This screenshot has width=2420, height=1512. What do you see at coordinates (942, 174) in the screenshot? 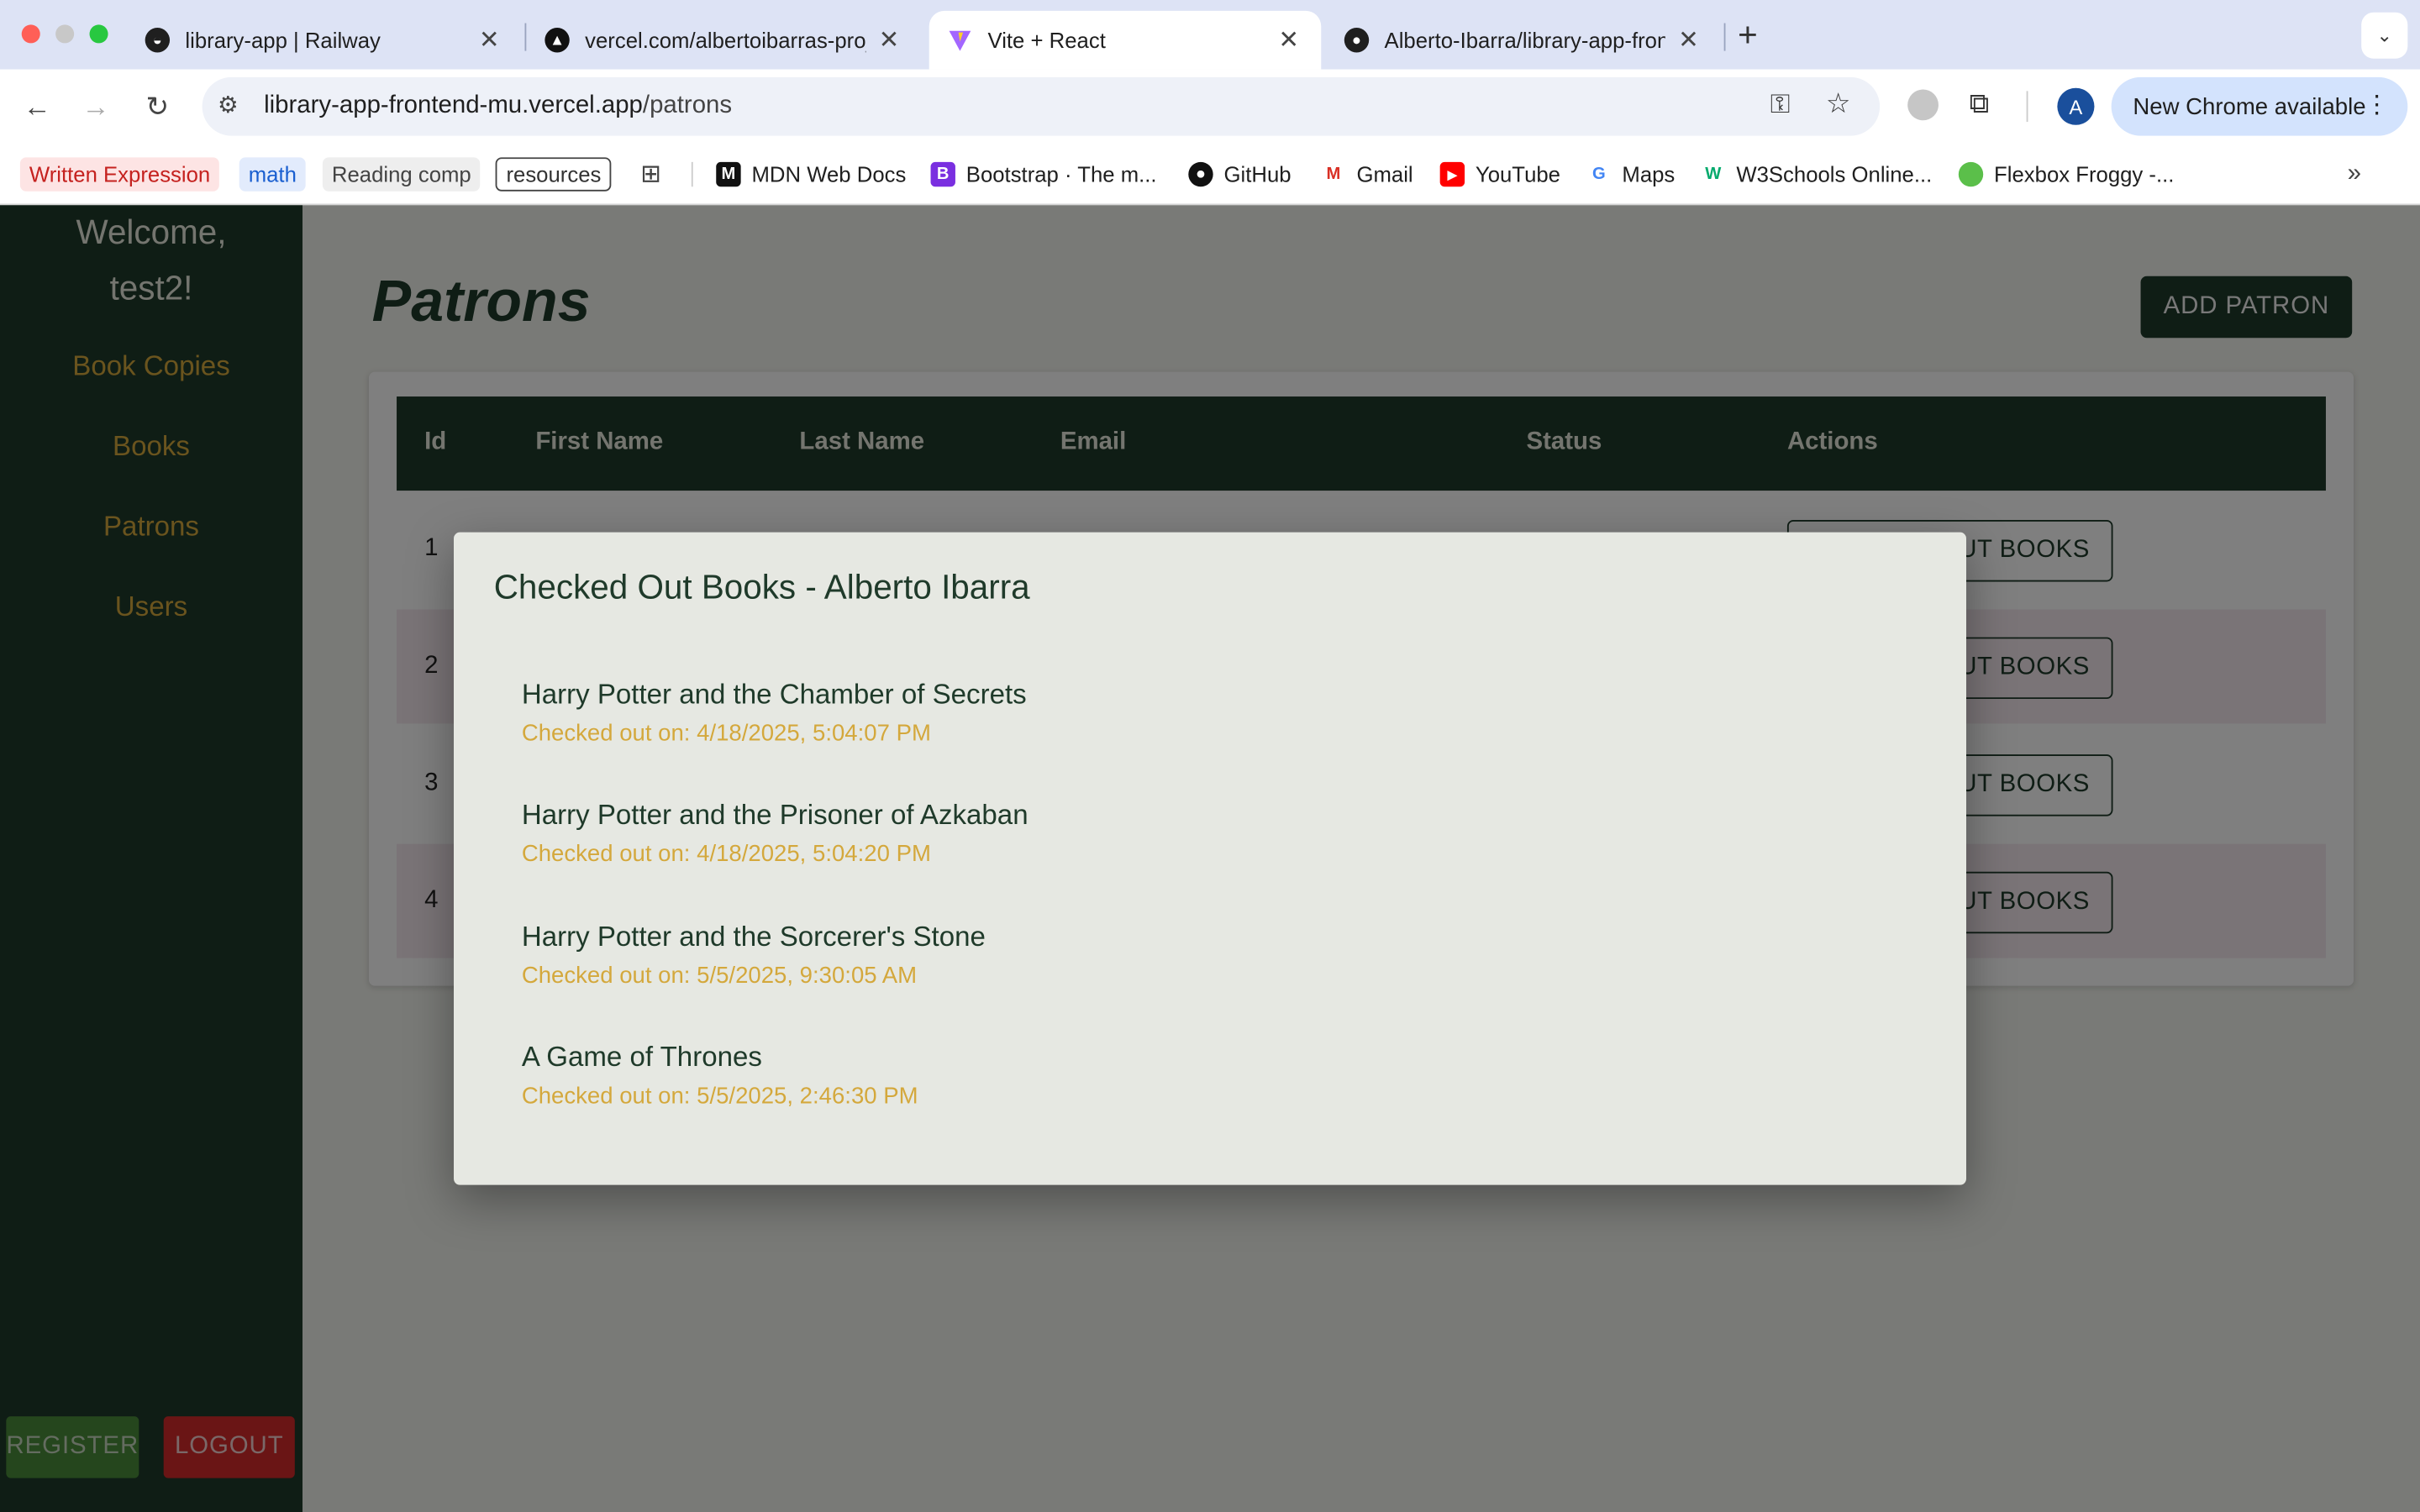
I see `bootstrap-icon: B` at bounding box center [942, 174].